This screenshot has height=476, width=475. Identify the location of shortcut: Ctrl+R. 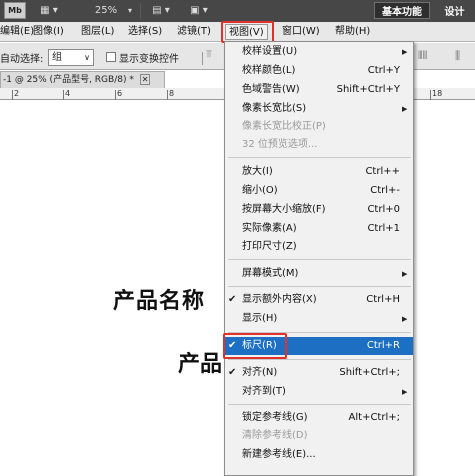
(383, 345).